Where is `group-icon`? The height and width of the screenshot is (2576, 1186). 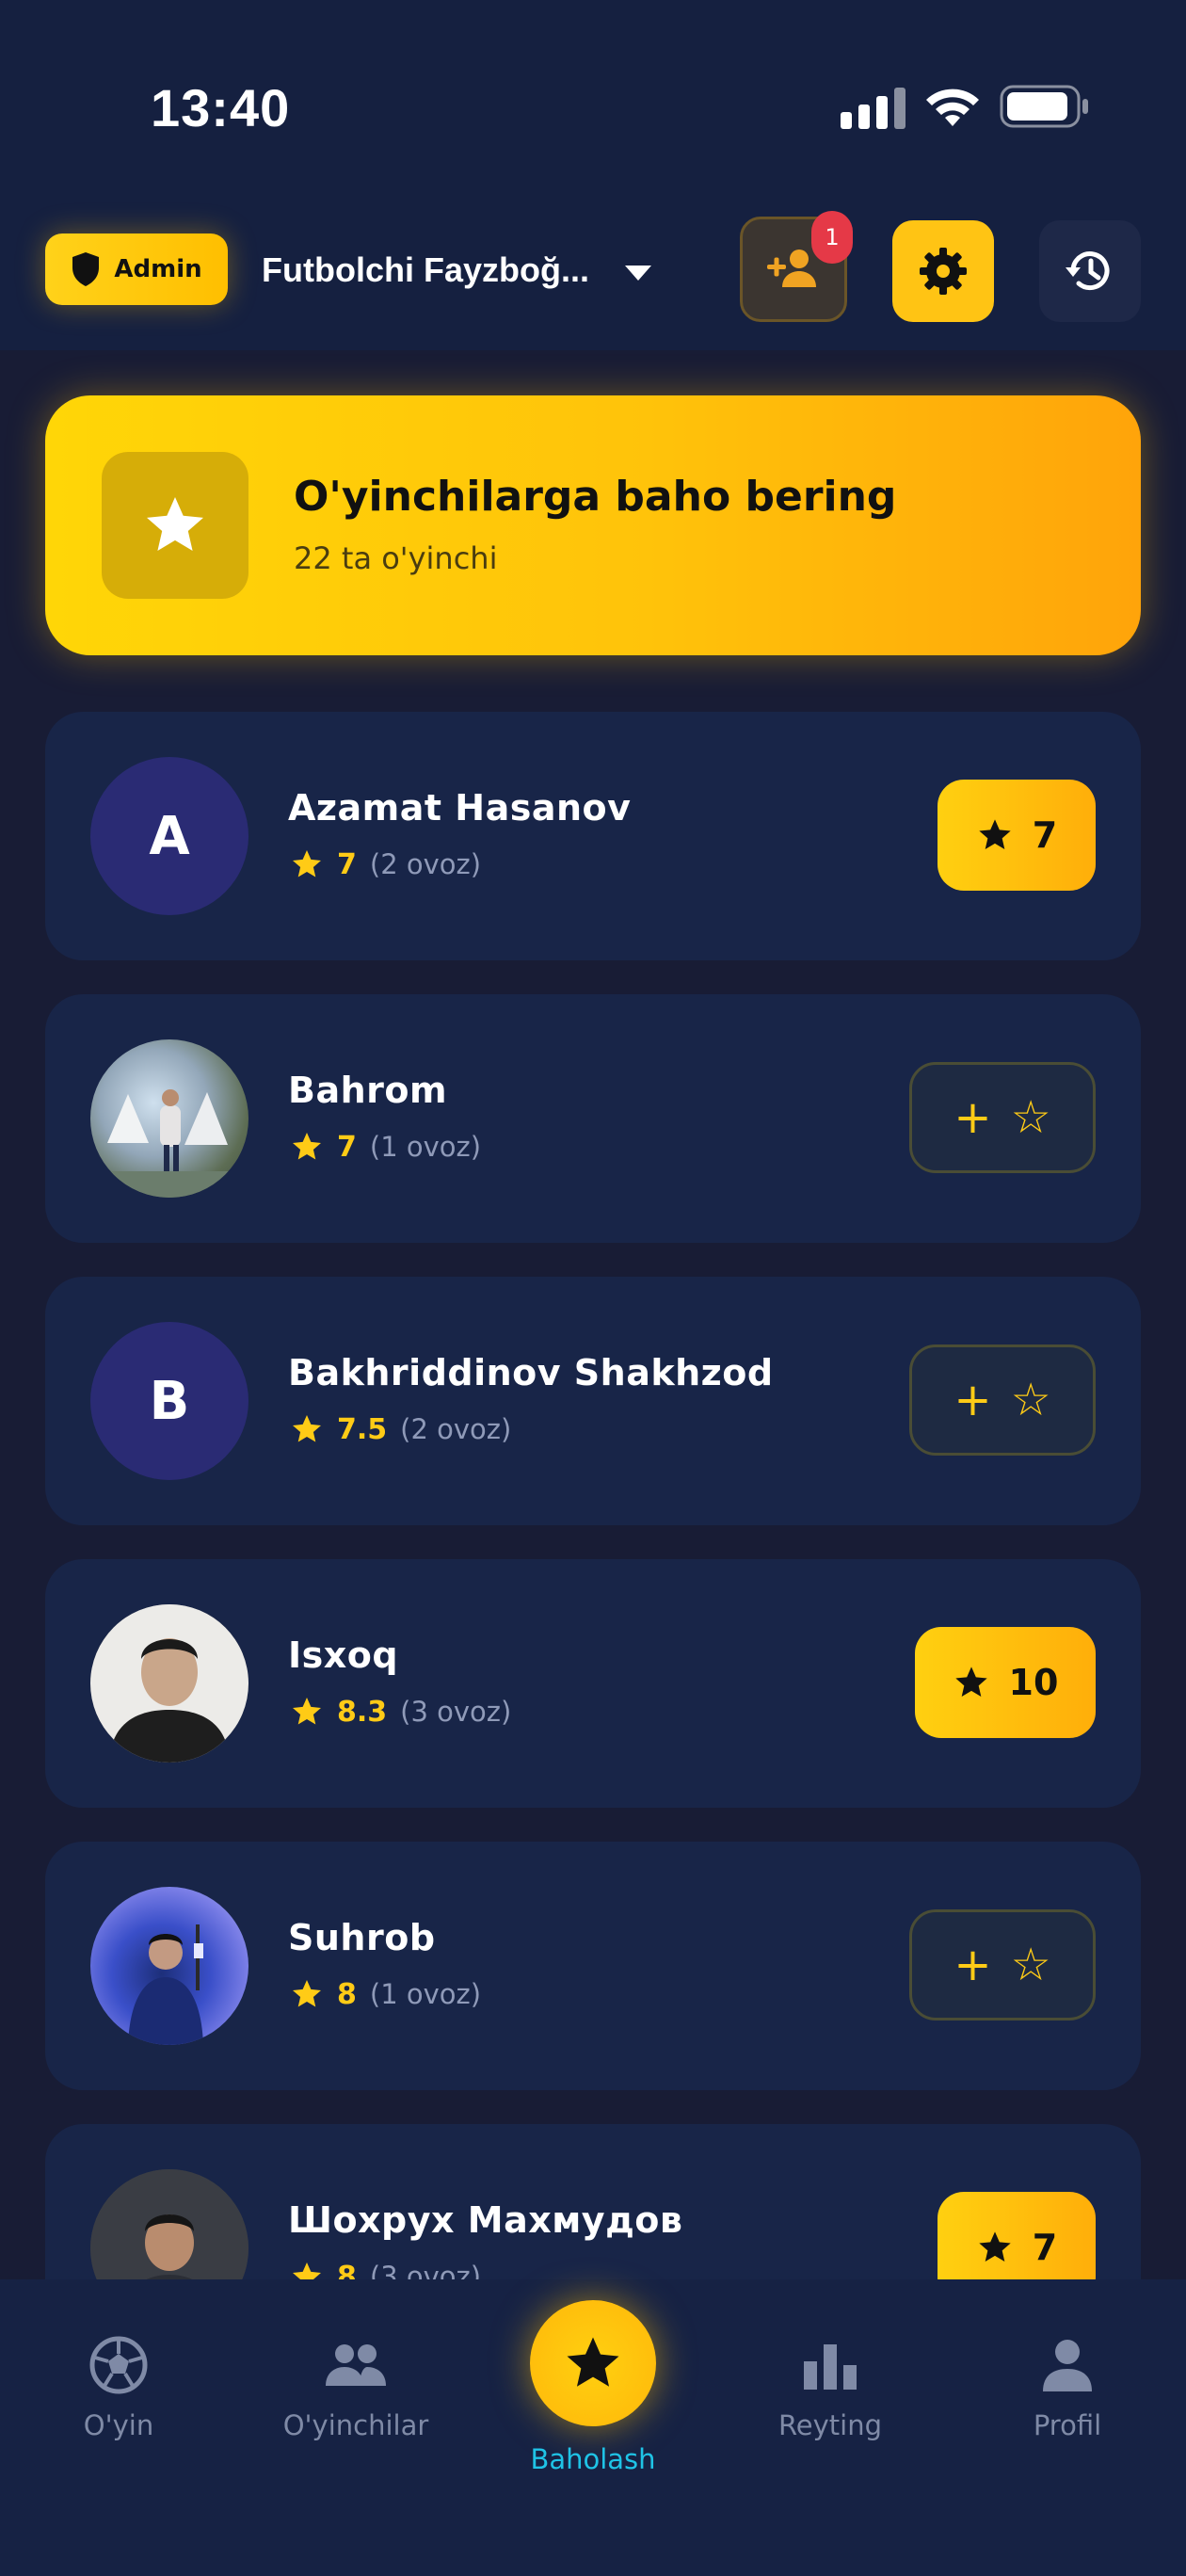 group-icon is located at coordinates (356, 2365).